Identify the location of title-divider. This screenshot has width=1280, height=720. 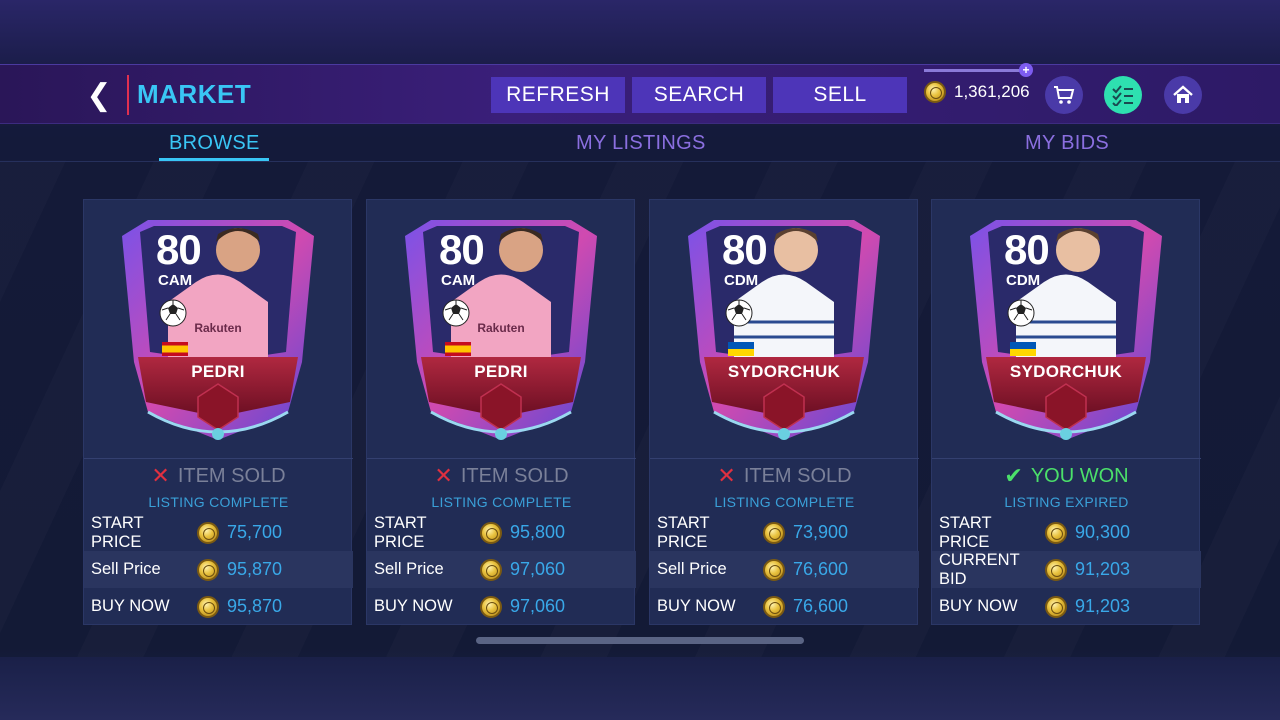
(128, 95).